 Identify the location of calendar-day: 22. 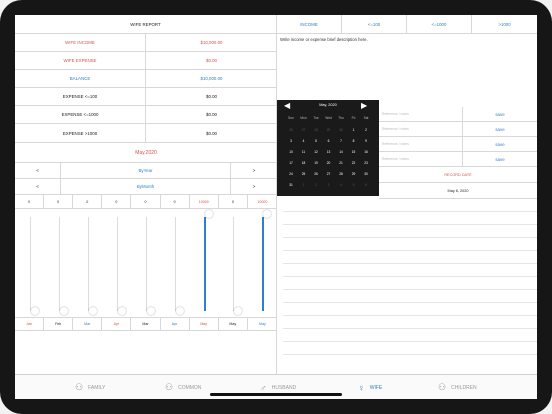
(354, 163).